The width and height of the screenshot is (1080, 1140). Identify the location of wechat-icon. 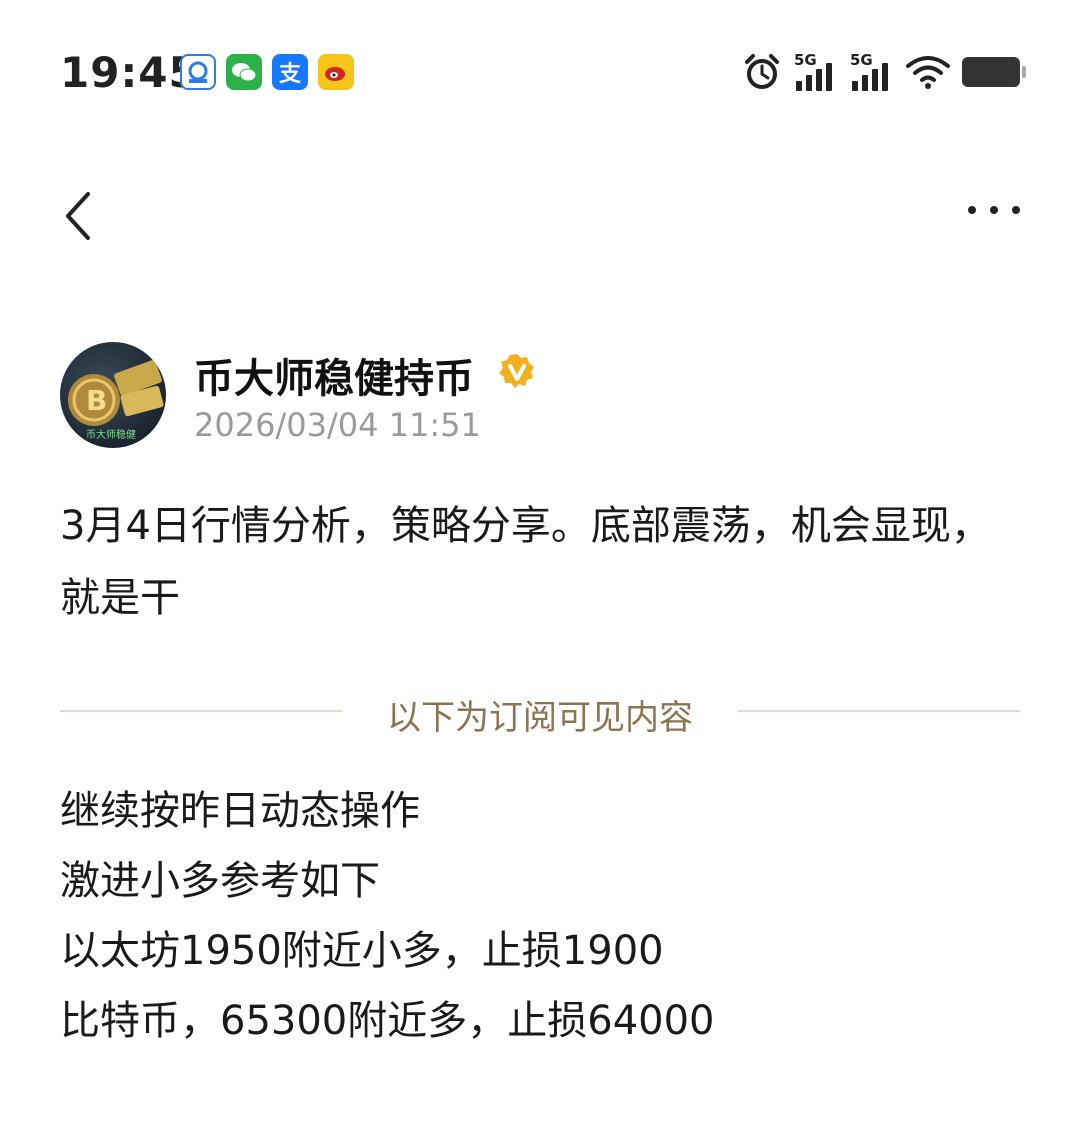
(244, 72).